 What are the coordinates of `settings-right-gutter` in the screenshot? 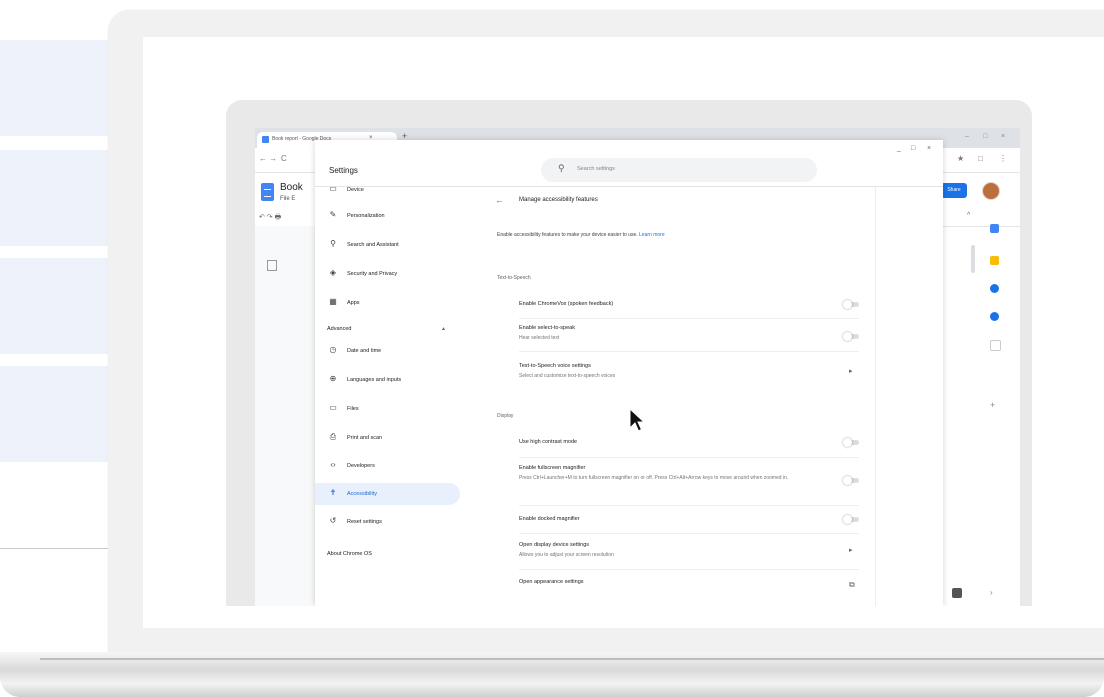 It's located at (875, 396).